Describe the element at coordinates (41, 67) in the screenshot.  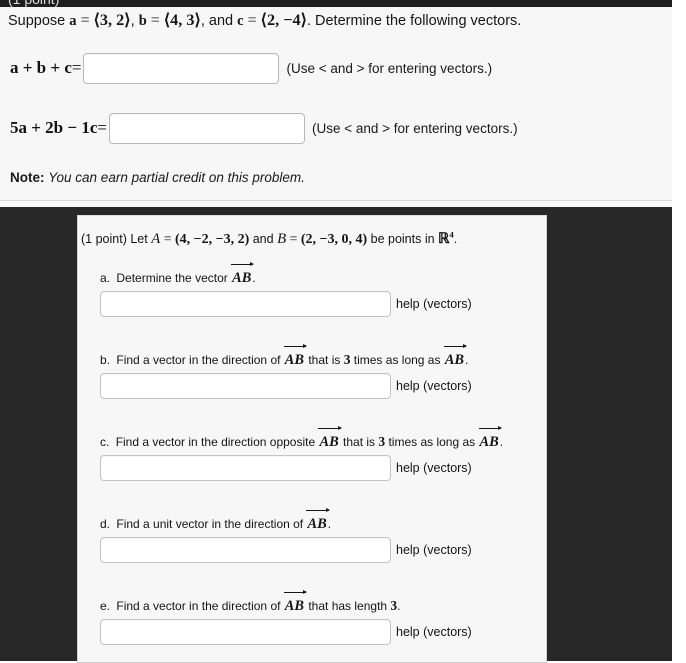
I see `equation-1-expression: a + b + c` at that location.